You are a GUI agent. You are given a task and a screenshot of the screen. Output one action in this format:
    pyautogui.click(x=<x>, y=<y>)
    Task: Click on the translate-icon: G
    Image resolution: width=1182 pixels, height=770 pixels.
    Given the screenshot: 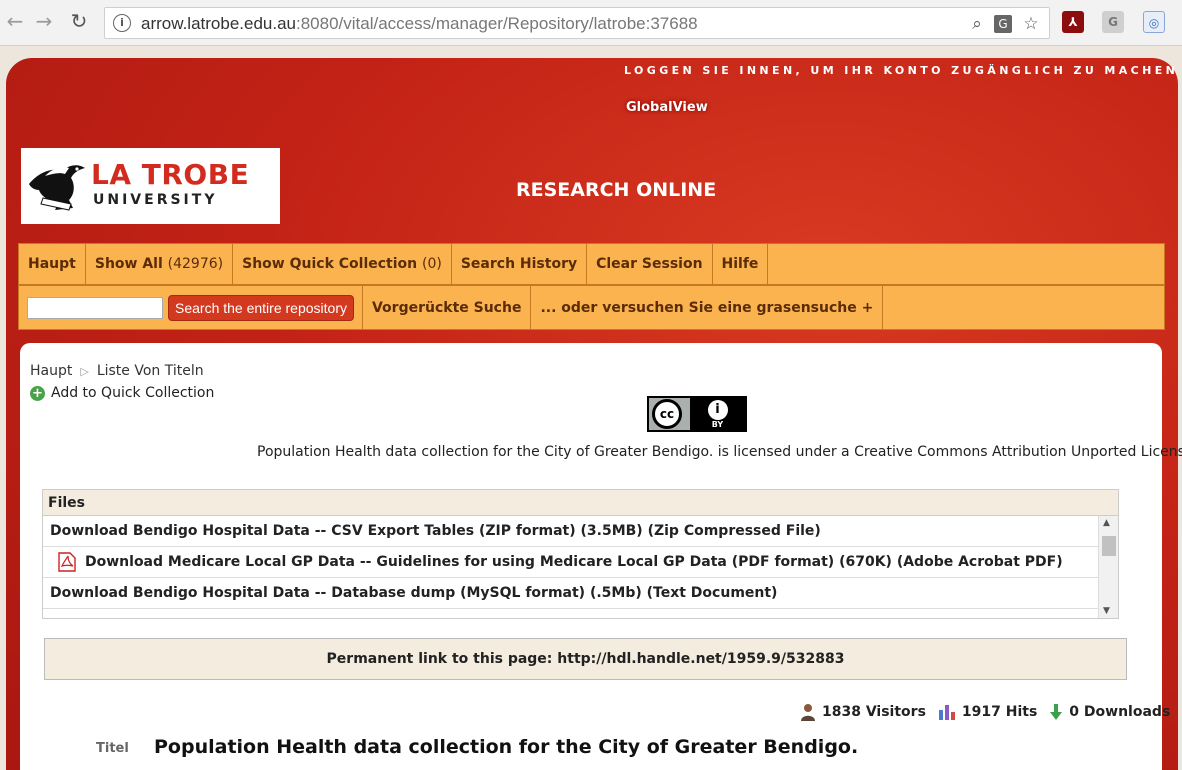 What is the action you would take?
    pyautogui.click(x=1003, y=24)
    